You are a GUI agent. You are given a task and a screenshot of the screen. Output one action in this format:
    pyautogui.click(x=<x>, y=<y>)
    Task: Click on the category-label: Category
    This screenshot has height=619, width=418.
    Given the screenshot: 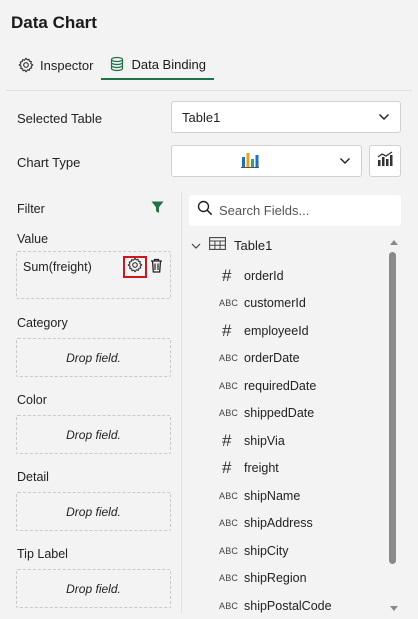 What is the action you would take?
    pyautogui.click(x=42, y=323)
    